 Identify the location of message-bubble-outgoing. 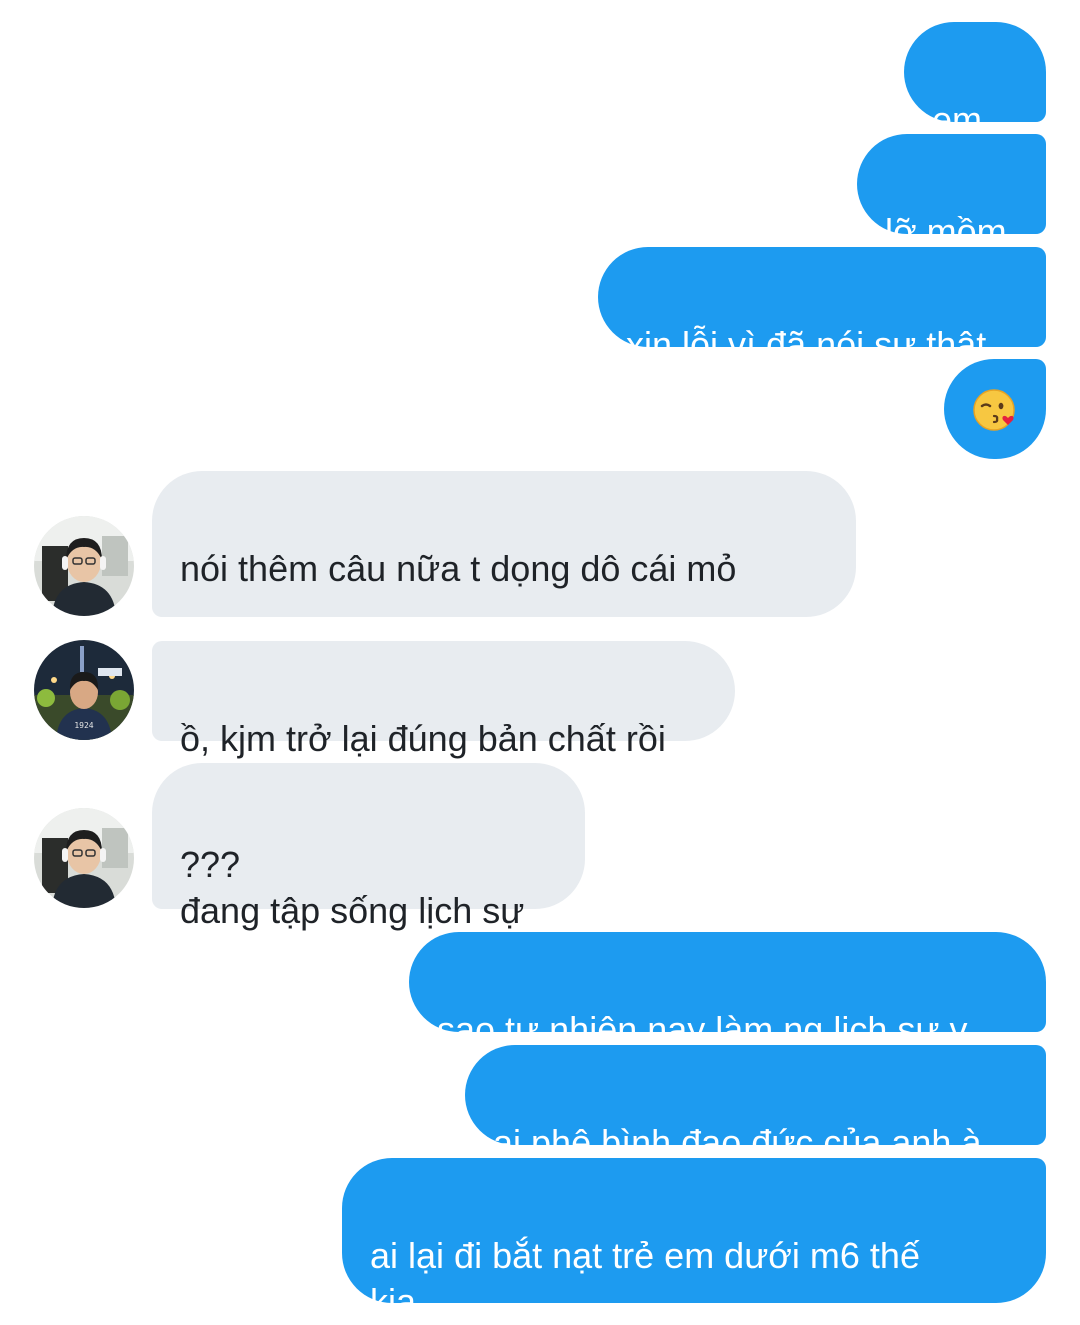
(995, 409).